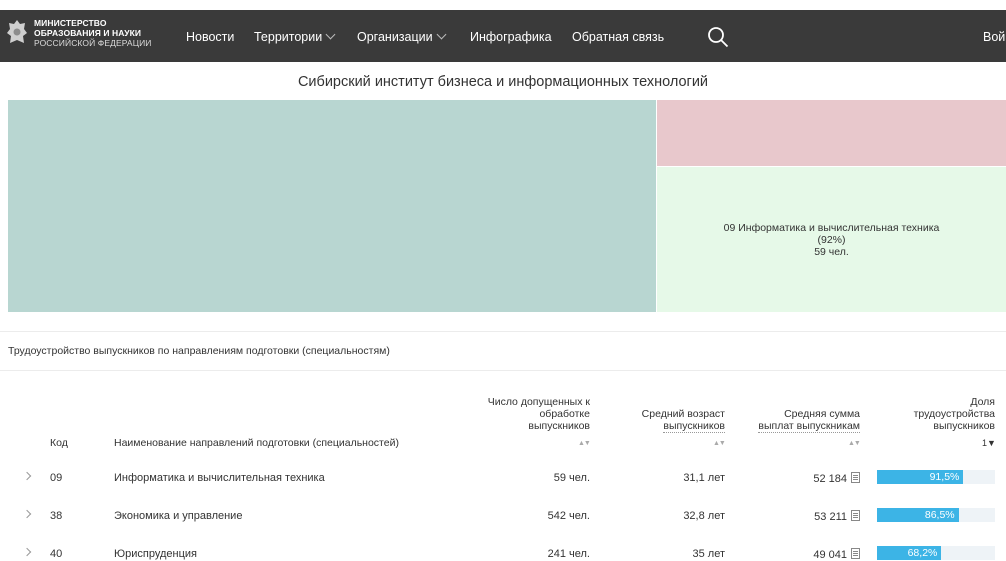 Image resolution: width=1006 pixels, height=561 pixels. Describe the element at coordinates (704, 478) in the screenshot. I see `cell-age: 31,1 лет` at that location.